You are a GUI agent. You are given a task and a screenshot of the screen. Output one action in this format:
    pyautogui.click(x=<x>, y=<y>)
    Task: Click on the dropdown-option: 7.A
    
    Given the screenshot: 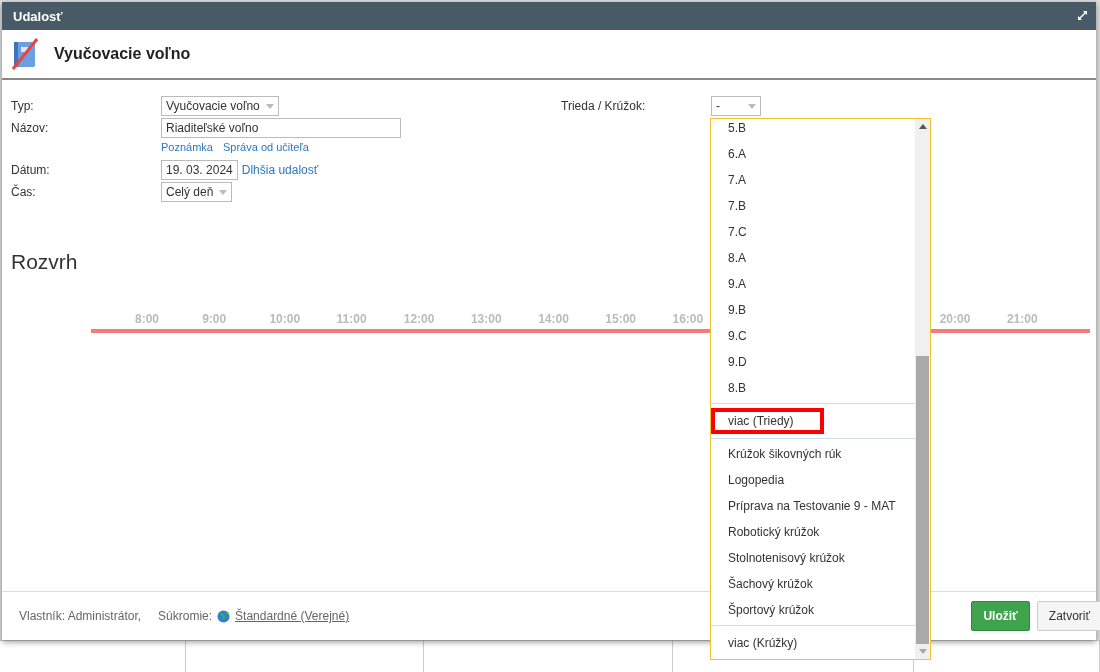 What is the action you would take?
    pyautogui.click(x=813, y=180)
    